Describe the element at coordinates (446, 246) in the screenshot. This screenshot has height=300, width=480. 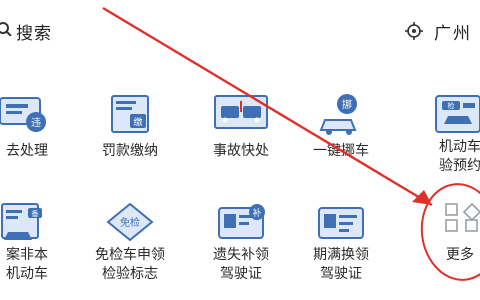
I see `service-more: 更多` at that location.